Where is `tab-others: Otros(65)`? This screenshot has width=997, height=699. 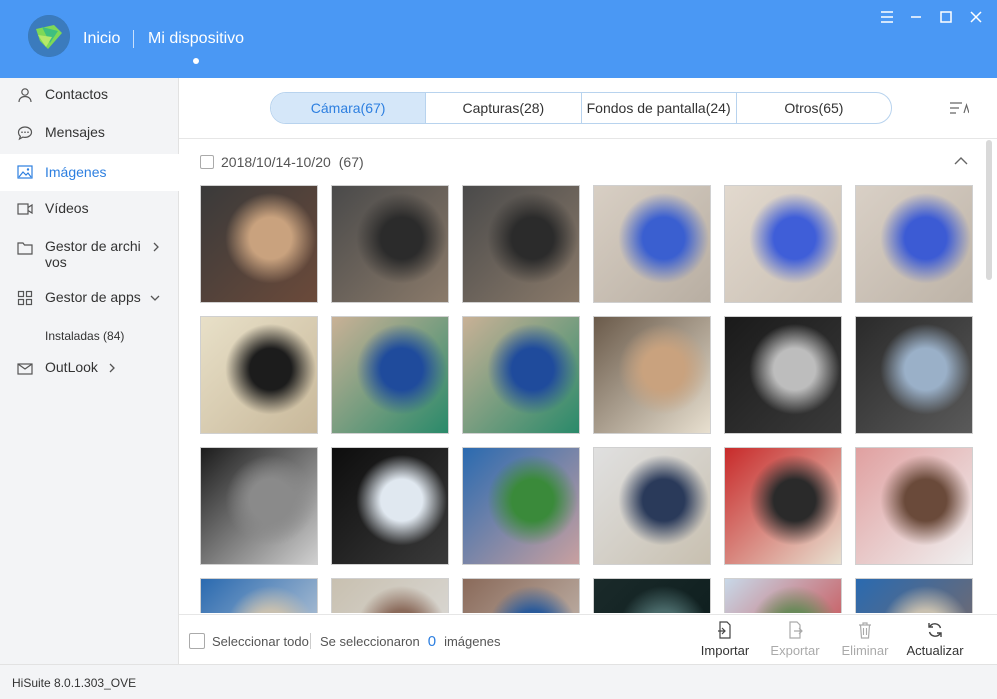 tab-others: Otros(65) is located at coordinates (814, 108).